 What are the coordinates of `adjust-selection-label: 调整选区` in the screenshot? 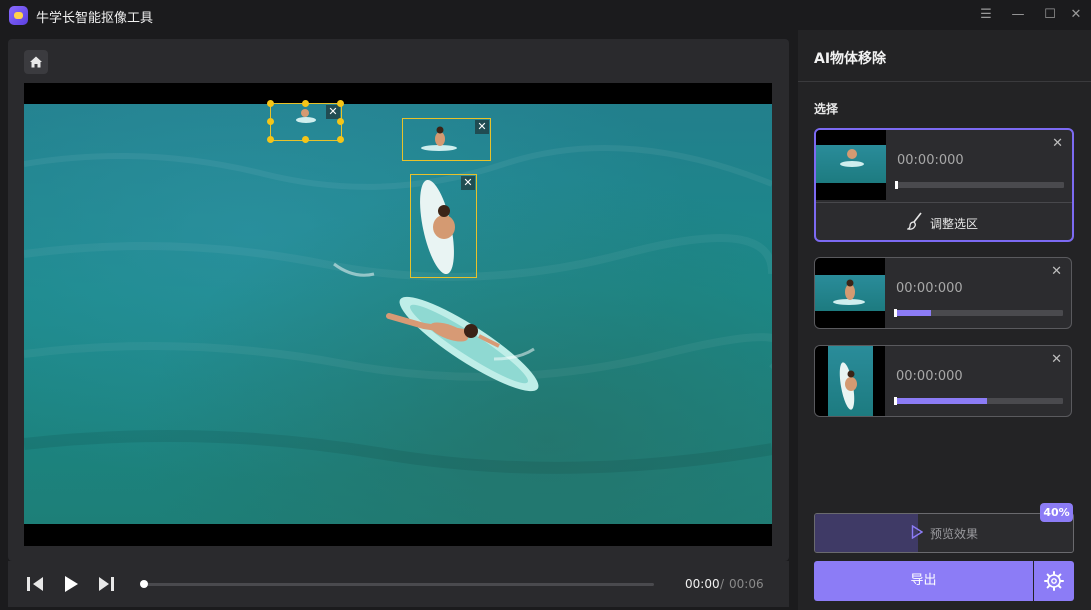 It's located at (954, 224).